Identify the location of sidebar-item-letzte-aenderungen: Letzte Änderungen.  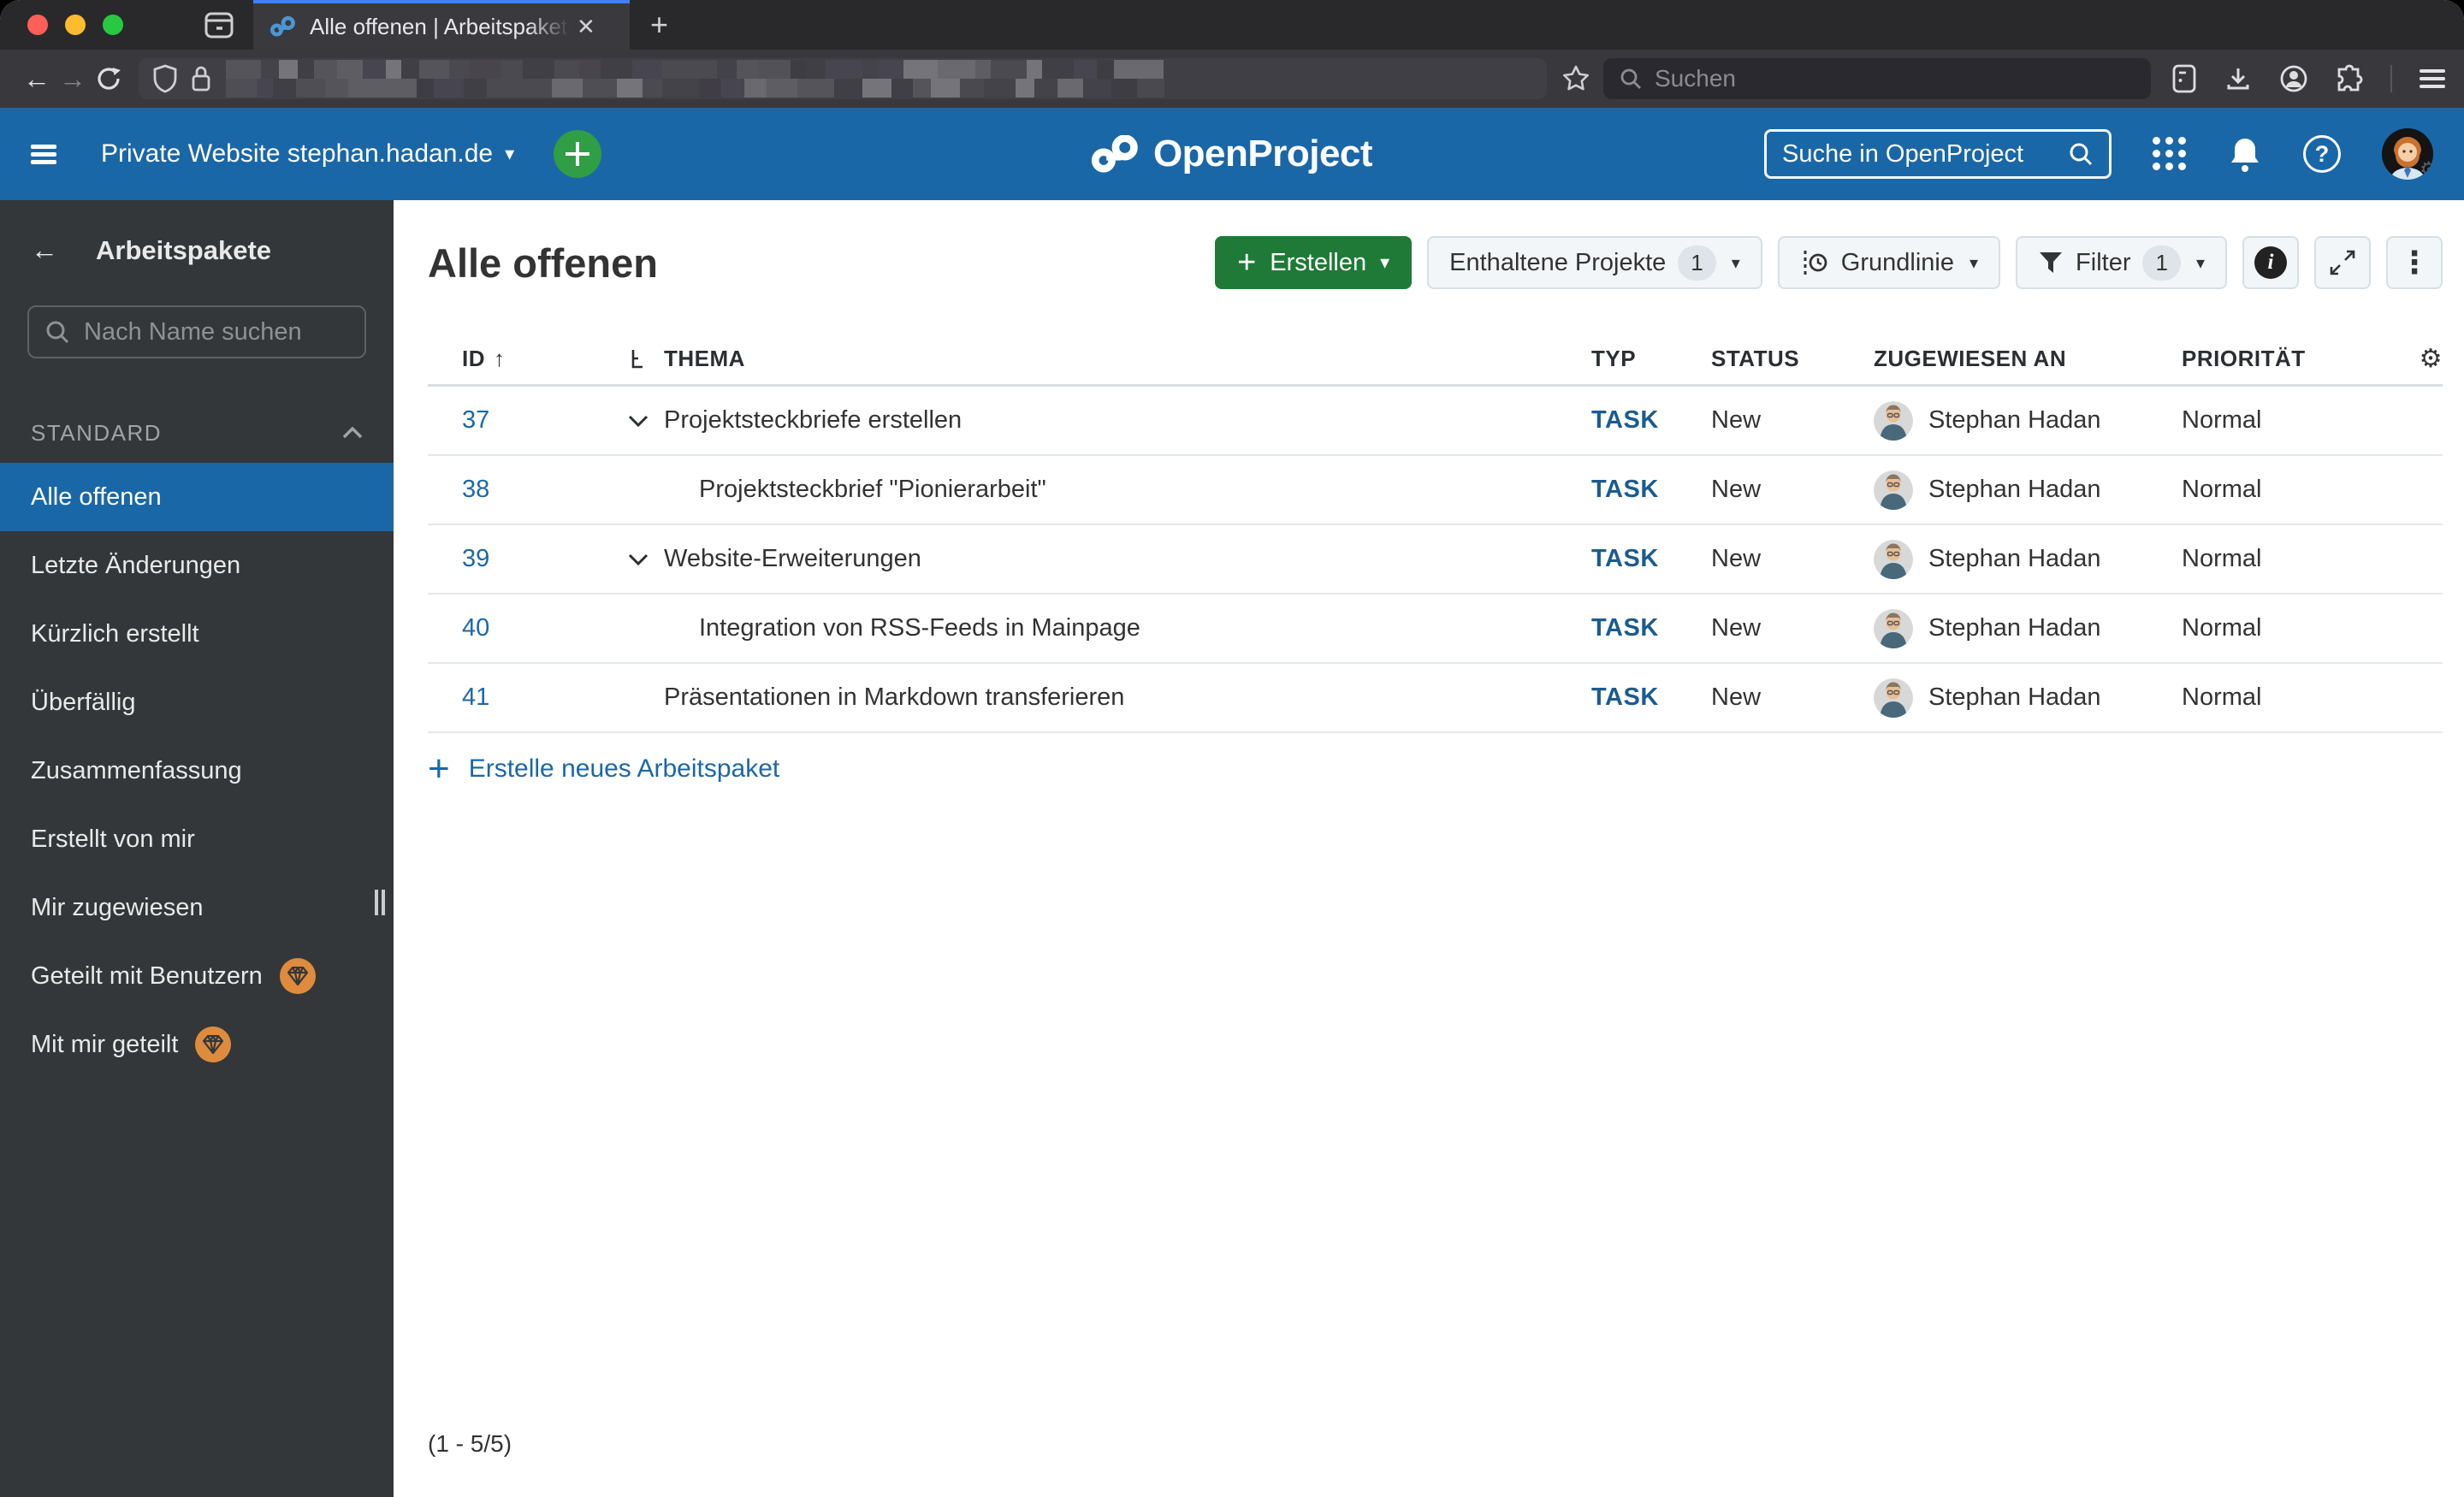
(197, 565).